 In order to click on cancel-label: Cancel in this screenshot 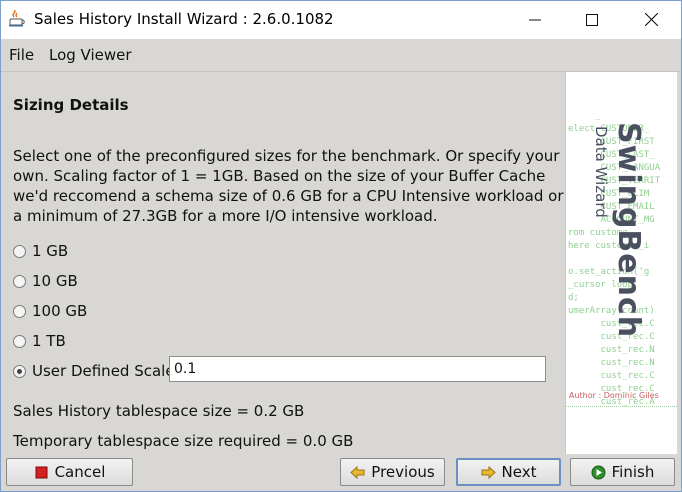, I will do `click(80, 472)`.